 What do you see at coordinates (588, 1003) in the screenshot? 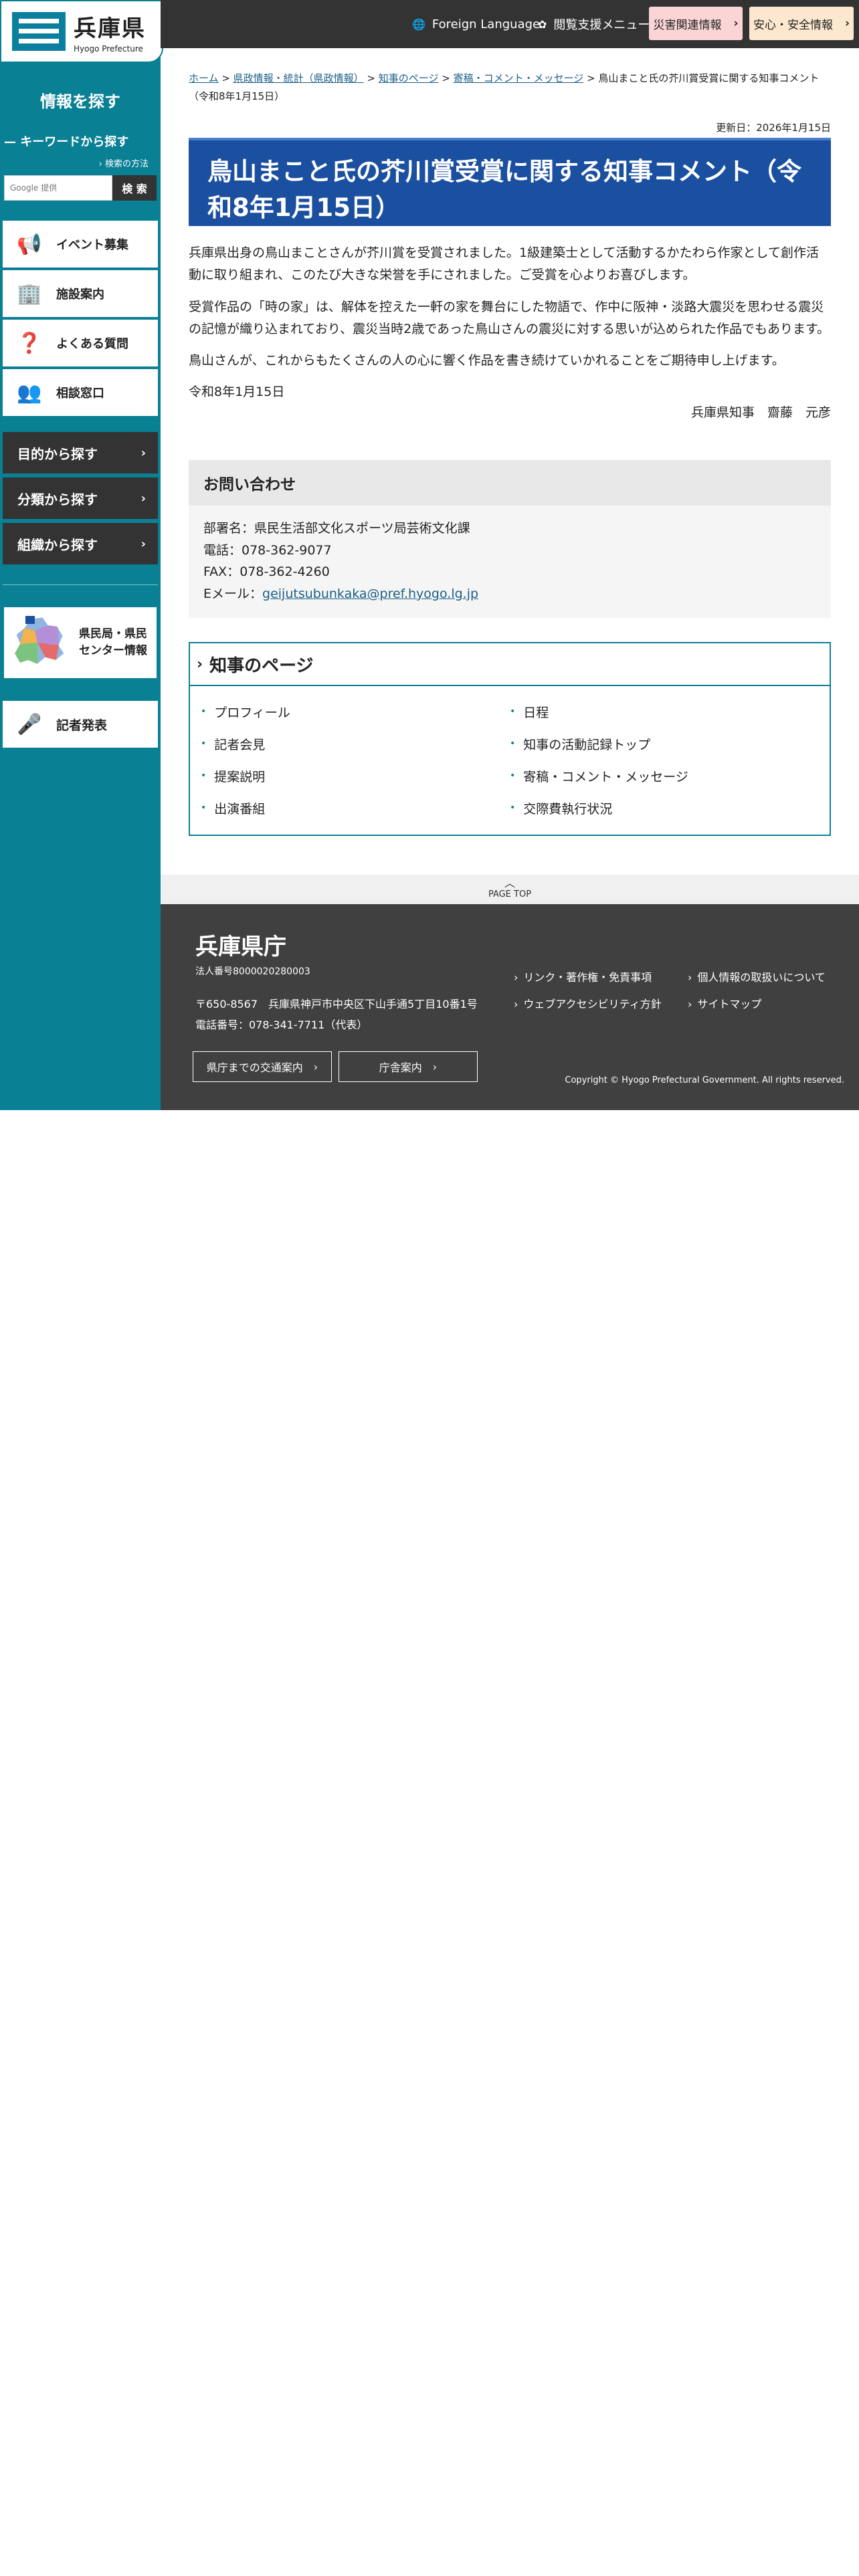
I see `footer-link-accessibility: › ウェブアクセシビリティ方針` at bounding box center [588, 1003].